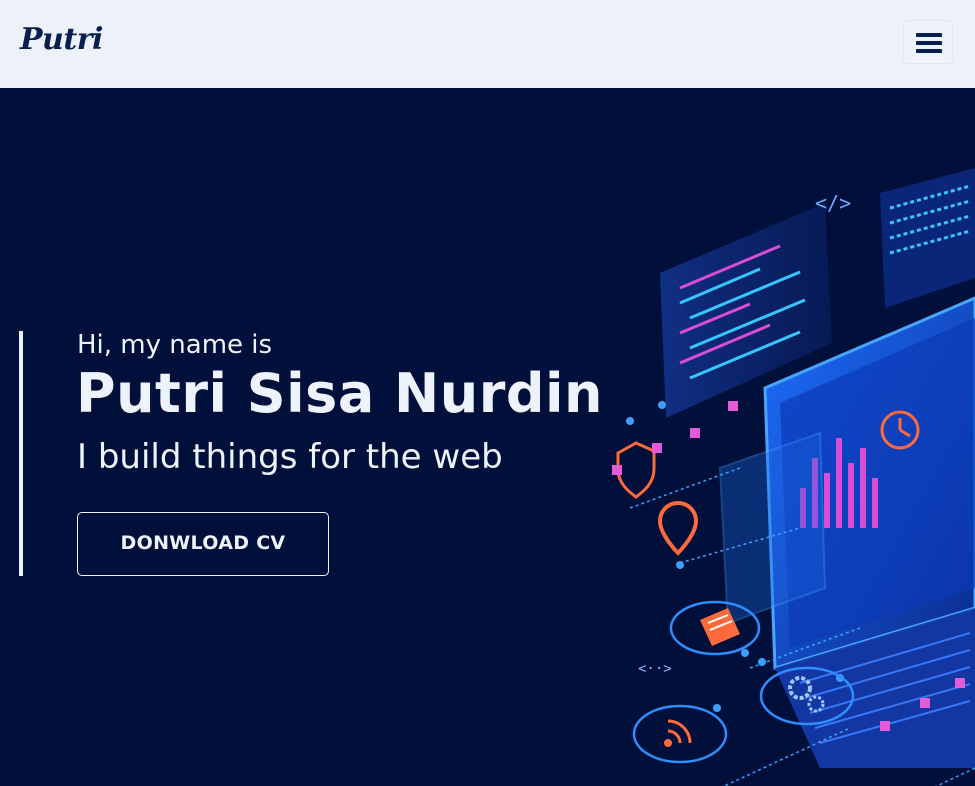 Image resolution: width=975 pixels, height=786 pixels. What do you see at coordinates (203, 544) in the screenshot?
I see `download-cv-button: DONWLOAD CV` at bounding box center [203, 544].